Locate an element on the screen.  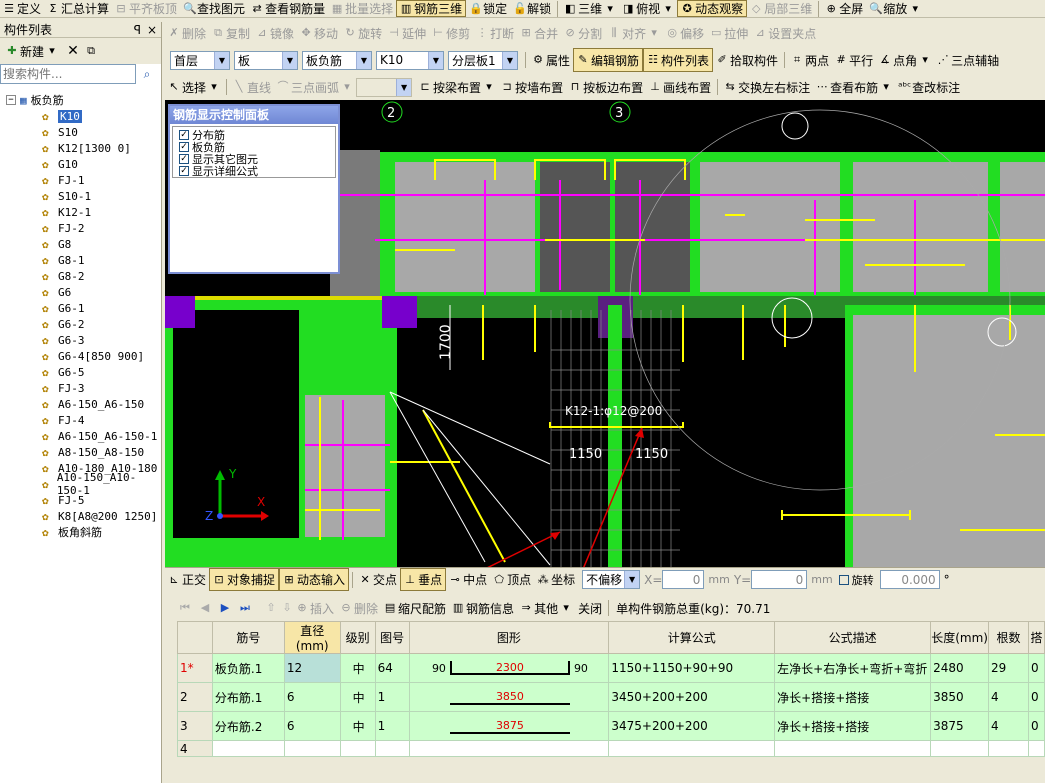
cell-shape is located at coordinates (509, 748).